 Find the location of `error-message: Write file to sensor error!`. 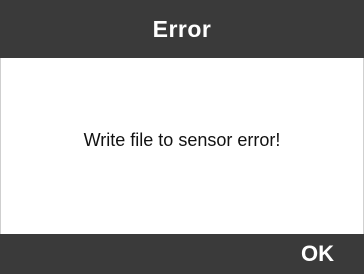

error-message: Write file to sensor error! is located at coordinates (182, 139).